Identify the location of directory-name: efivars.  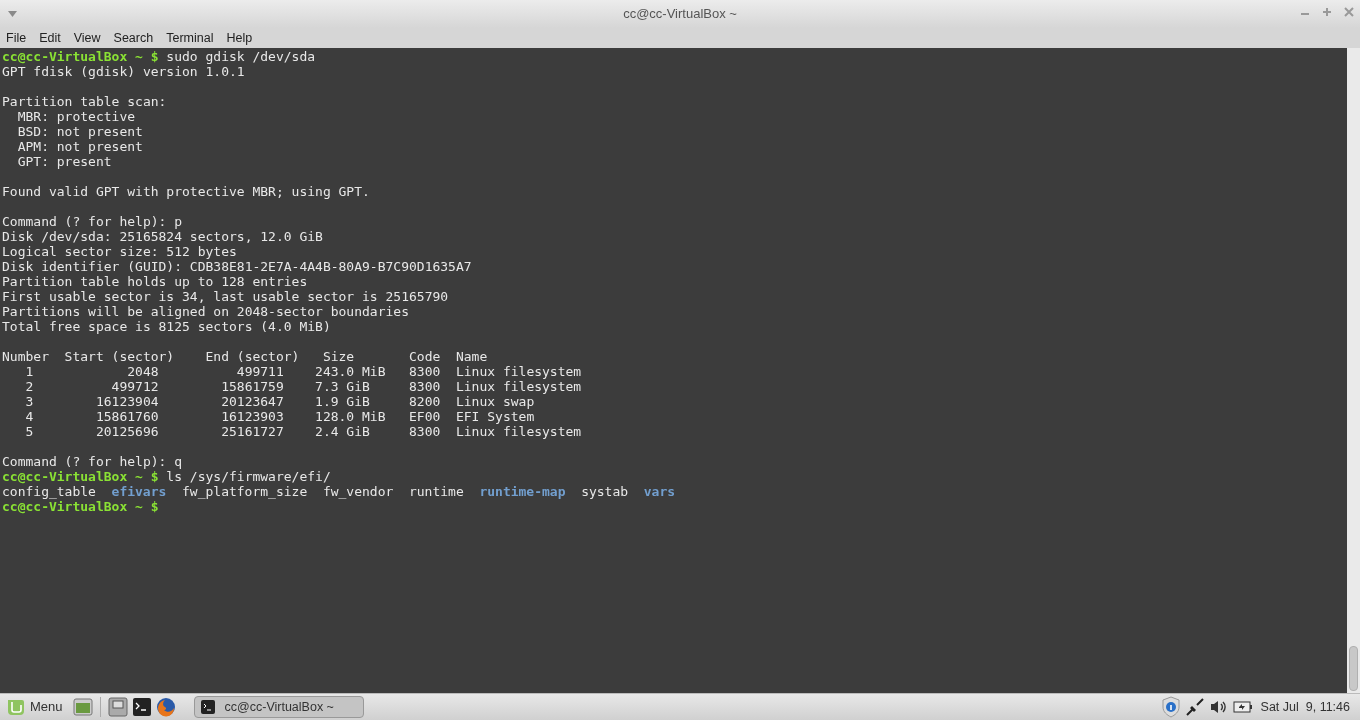
(139, 491).